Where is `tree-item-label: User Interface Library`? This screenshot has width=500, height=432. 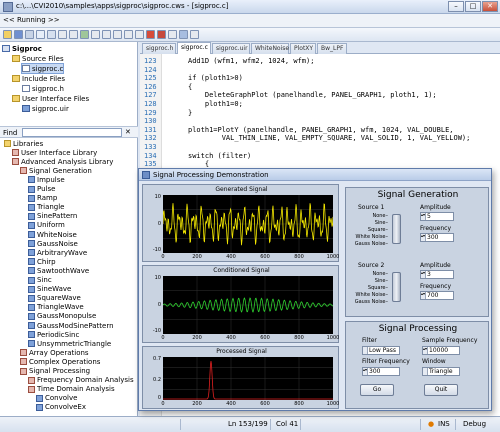
tree-item-label: User Interface Library is located at coordinates (59, 152).